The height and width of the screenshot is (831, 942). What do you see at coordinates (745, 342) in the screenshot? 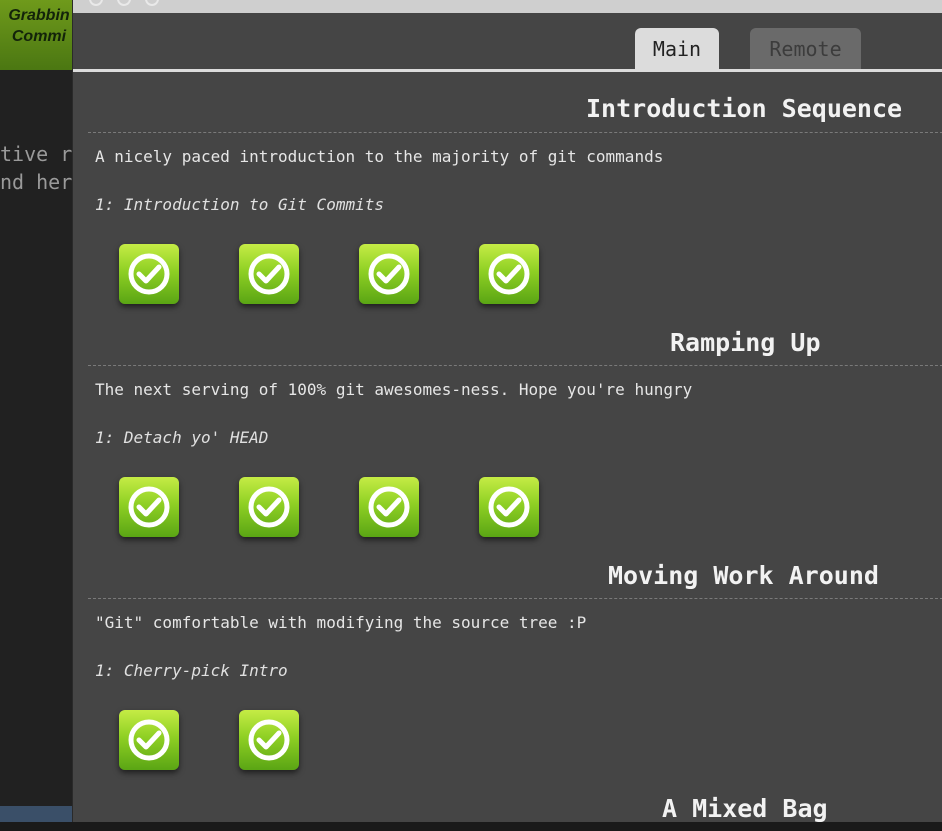
I see `section-title: Ramping Up` at bounding box center [745, 342].